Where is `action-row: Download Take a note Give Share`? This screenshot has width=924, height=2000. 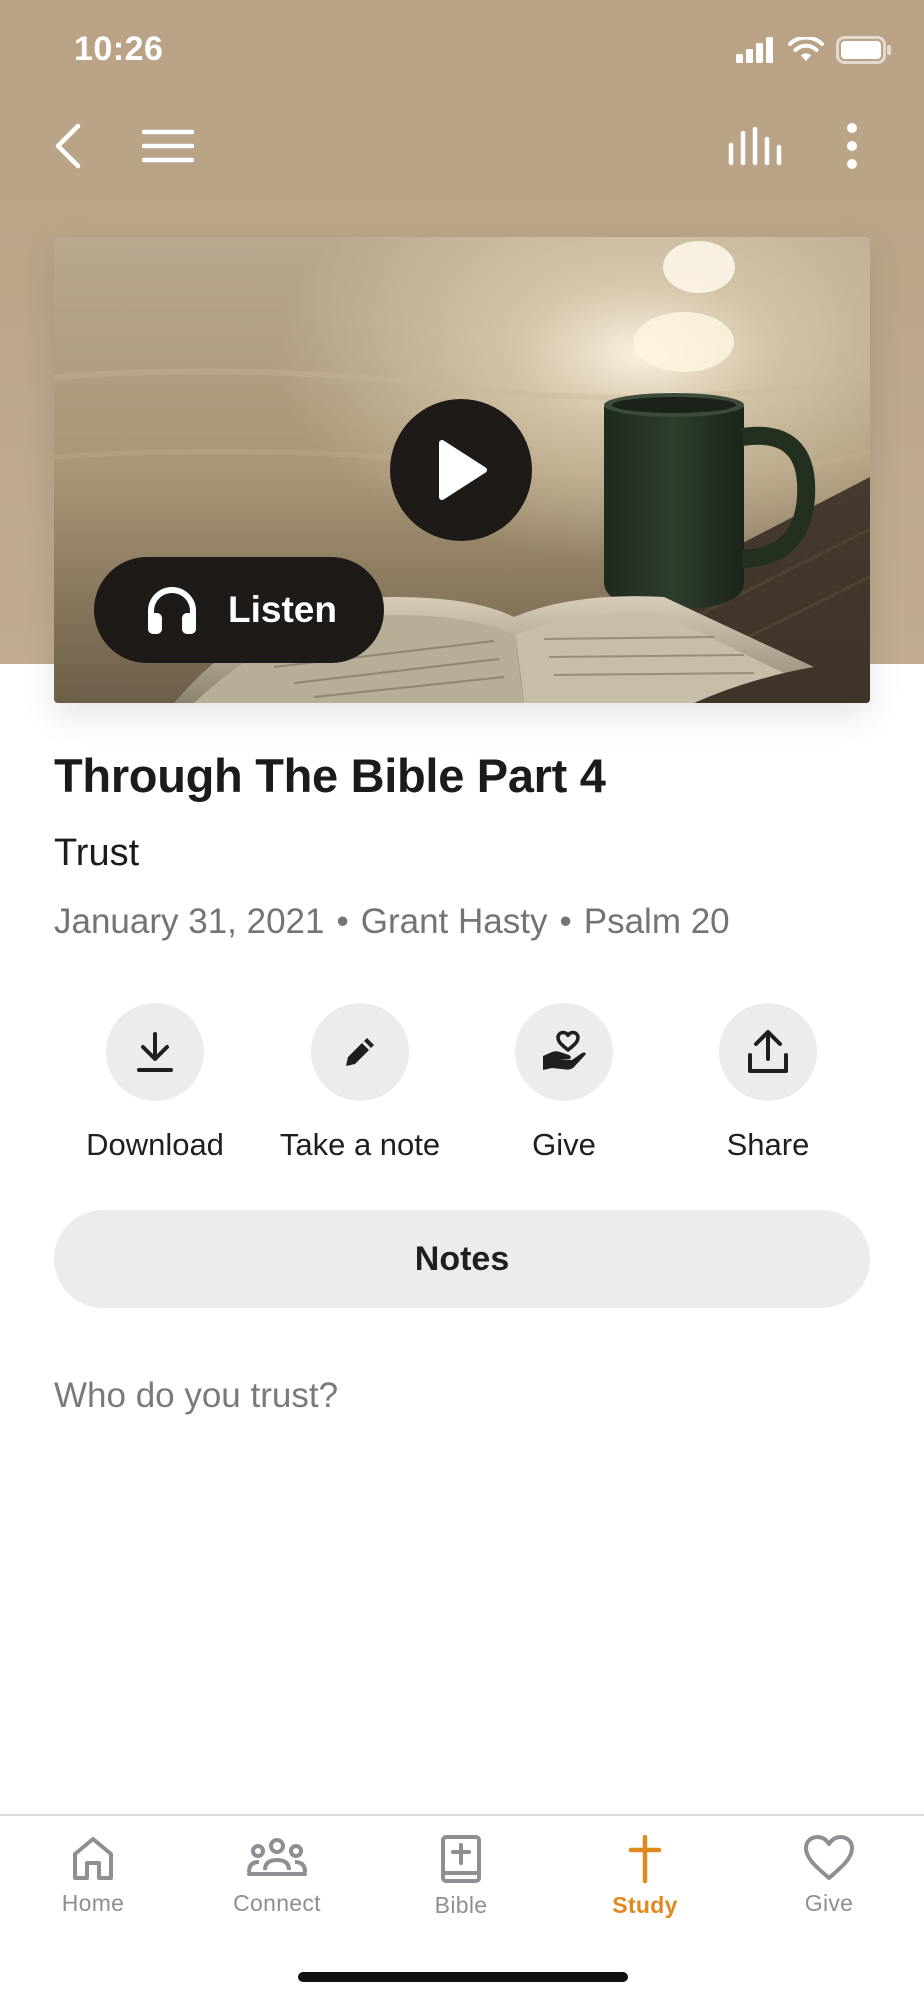
action-row: Download Take a note Give Share is located at coordinates (462, 1088).